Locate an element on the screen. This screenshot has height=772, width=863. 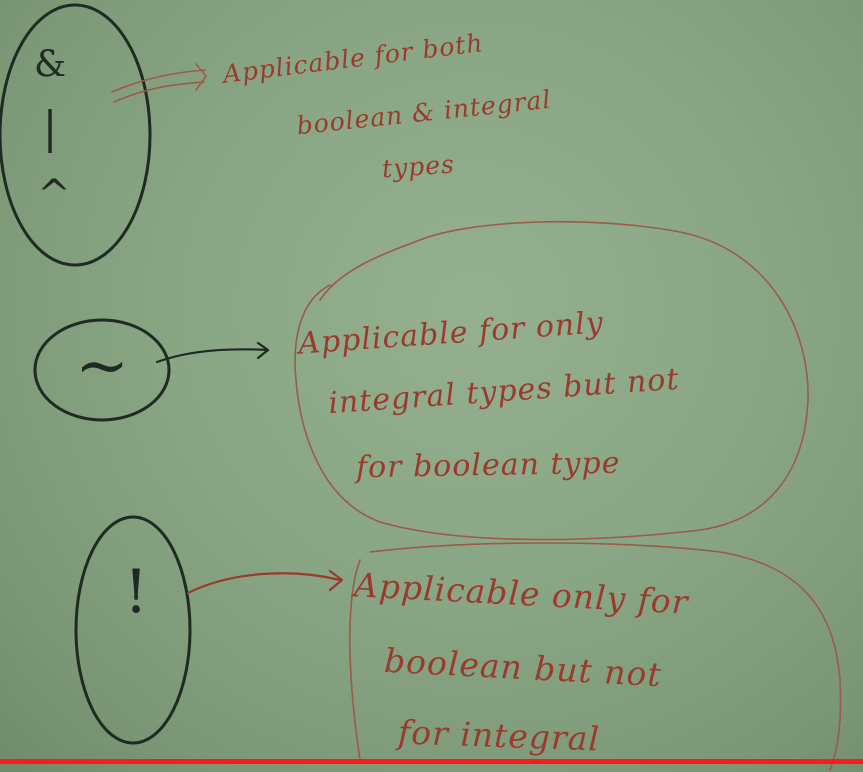
not-arrow is located at coordinates (265, 582).